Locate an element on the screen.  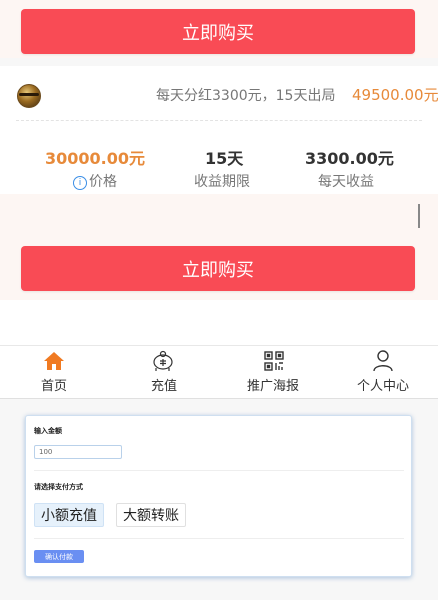
dashed-divider is located at coordinates (219, 120).